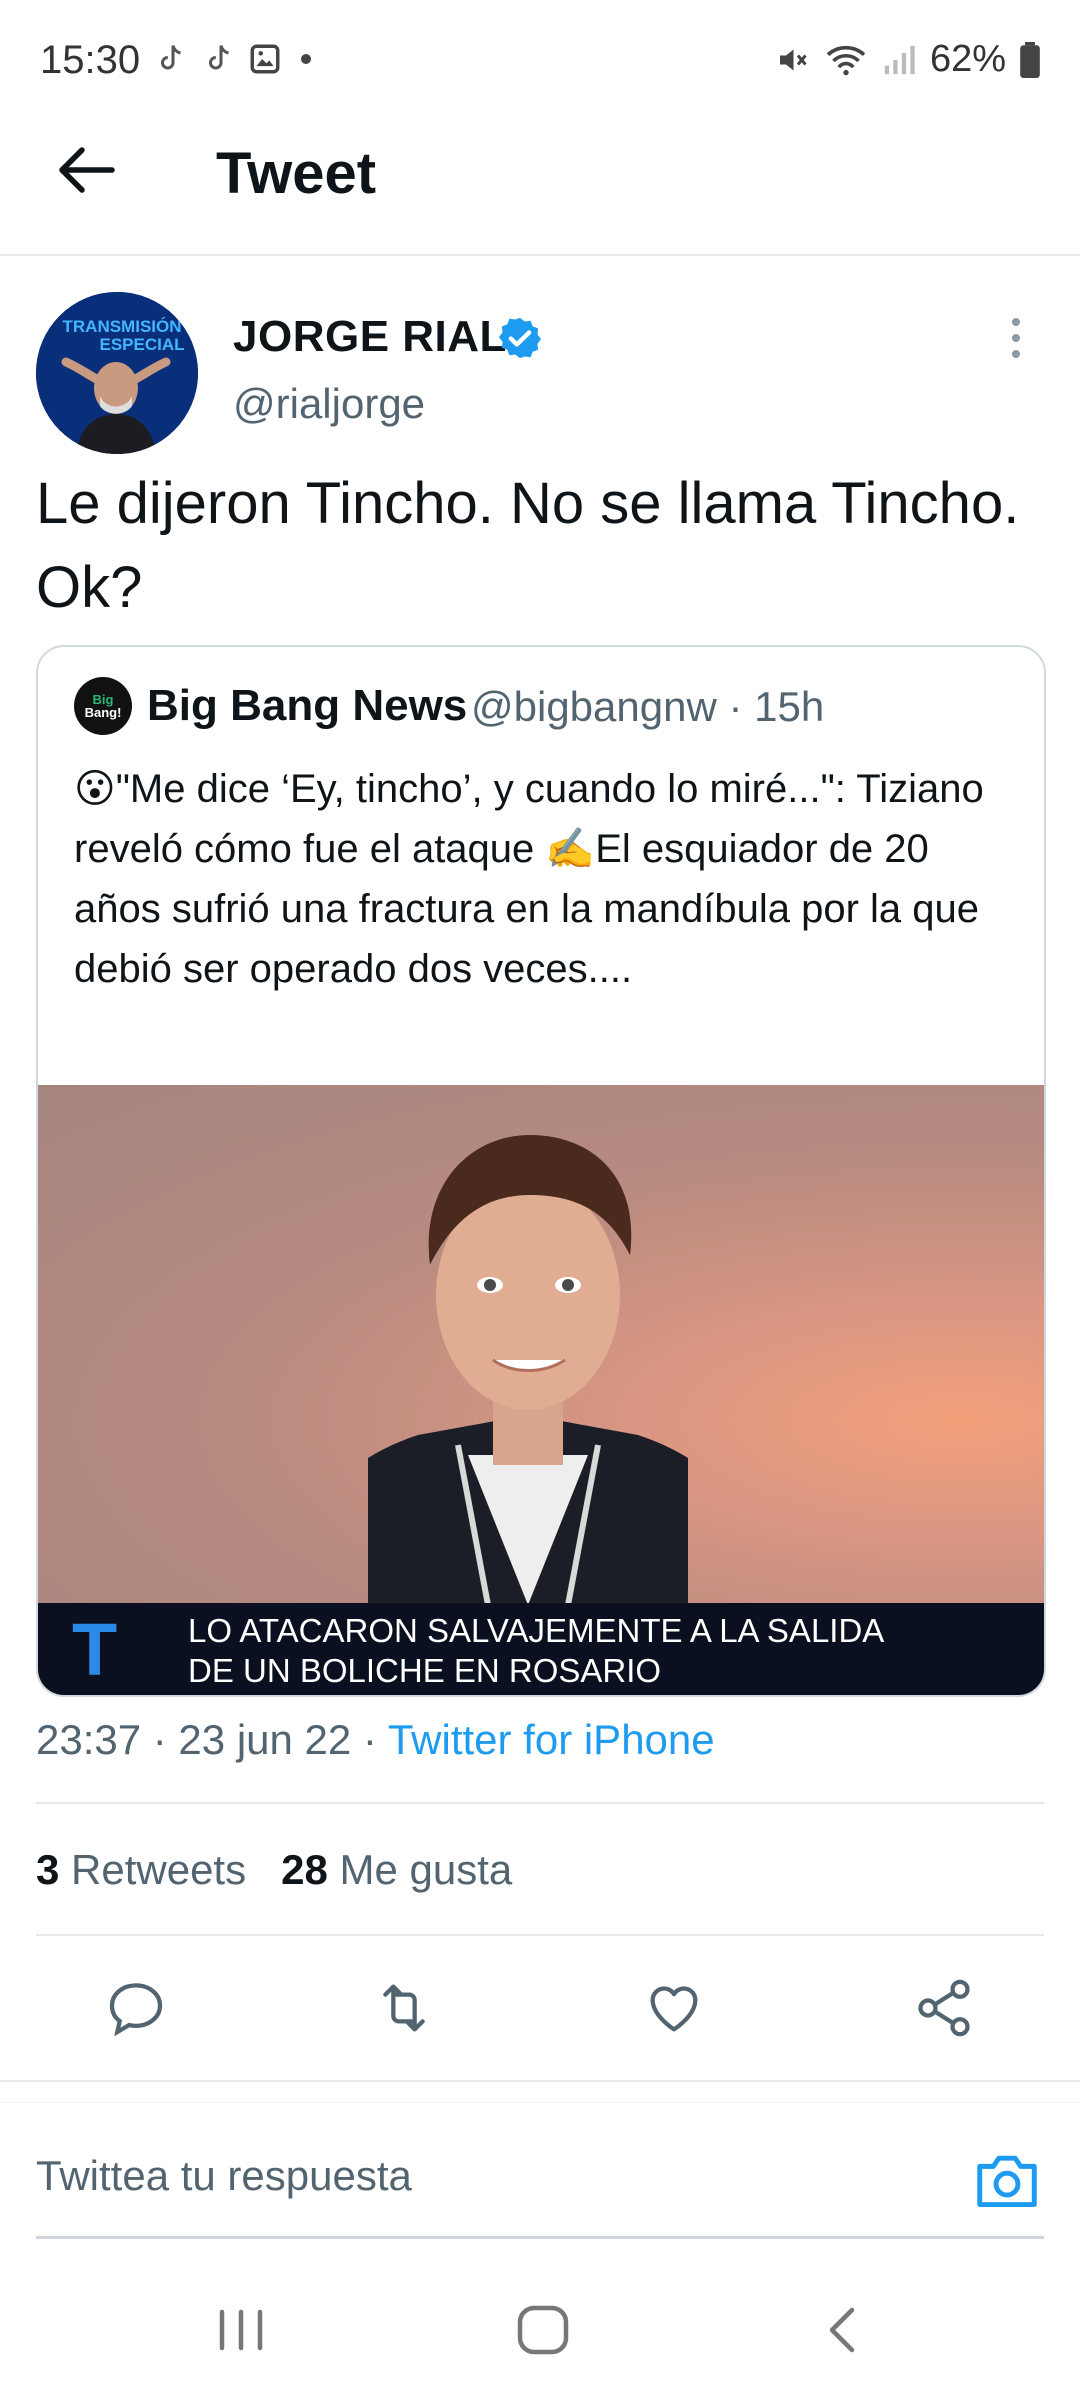  Describe the element at coordinates (899, 59) in the screenshot. I see `signal-icon` at that location.